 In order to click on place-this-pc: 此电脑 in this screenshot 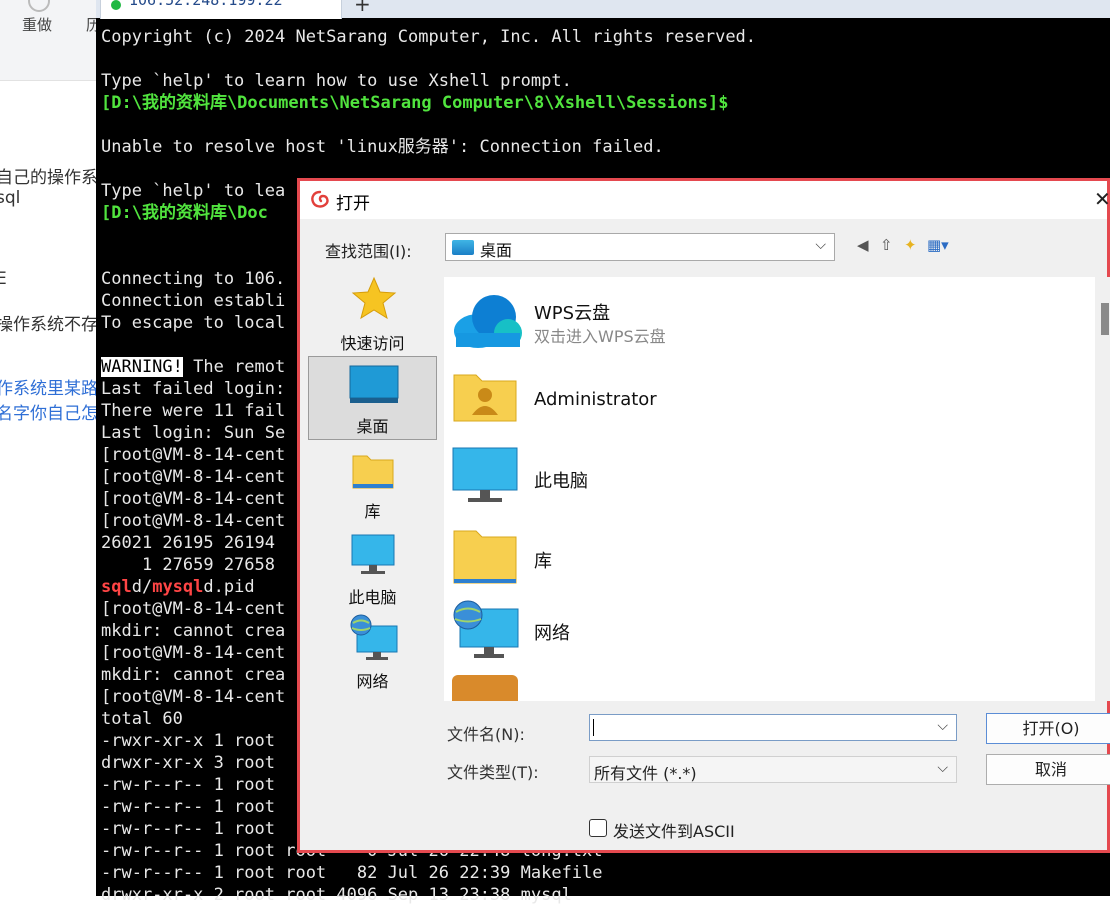, I will do `click(372, 572)`.